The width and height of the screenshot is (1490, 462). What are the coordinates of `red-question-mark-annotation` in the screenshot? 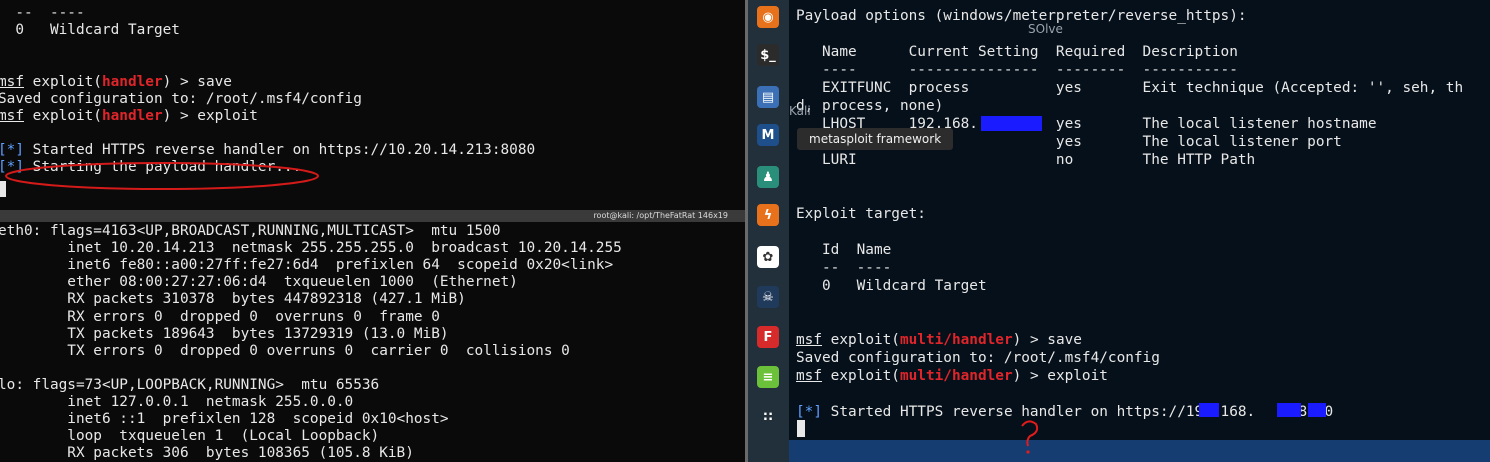 It's located at (1030, 433).